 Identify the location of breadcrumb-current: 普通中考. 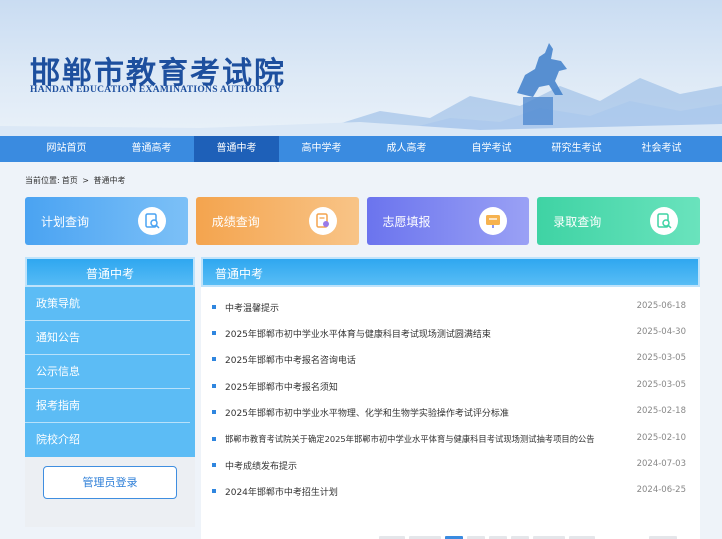
(110, 180).